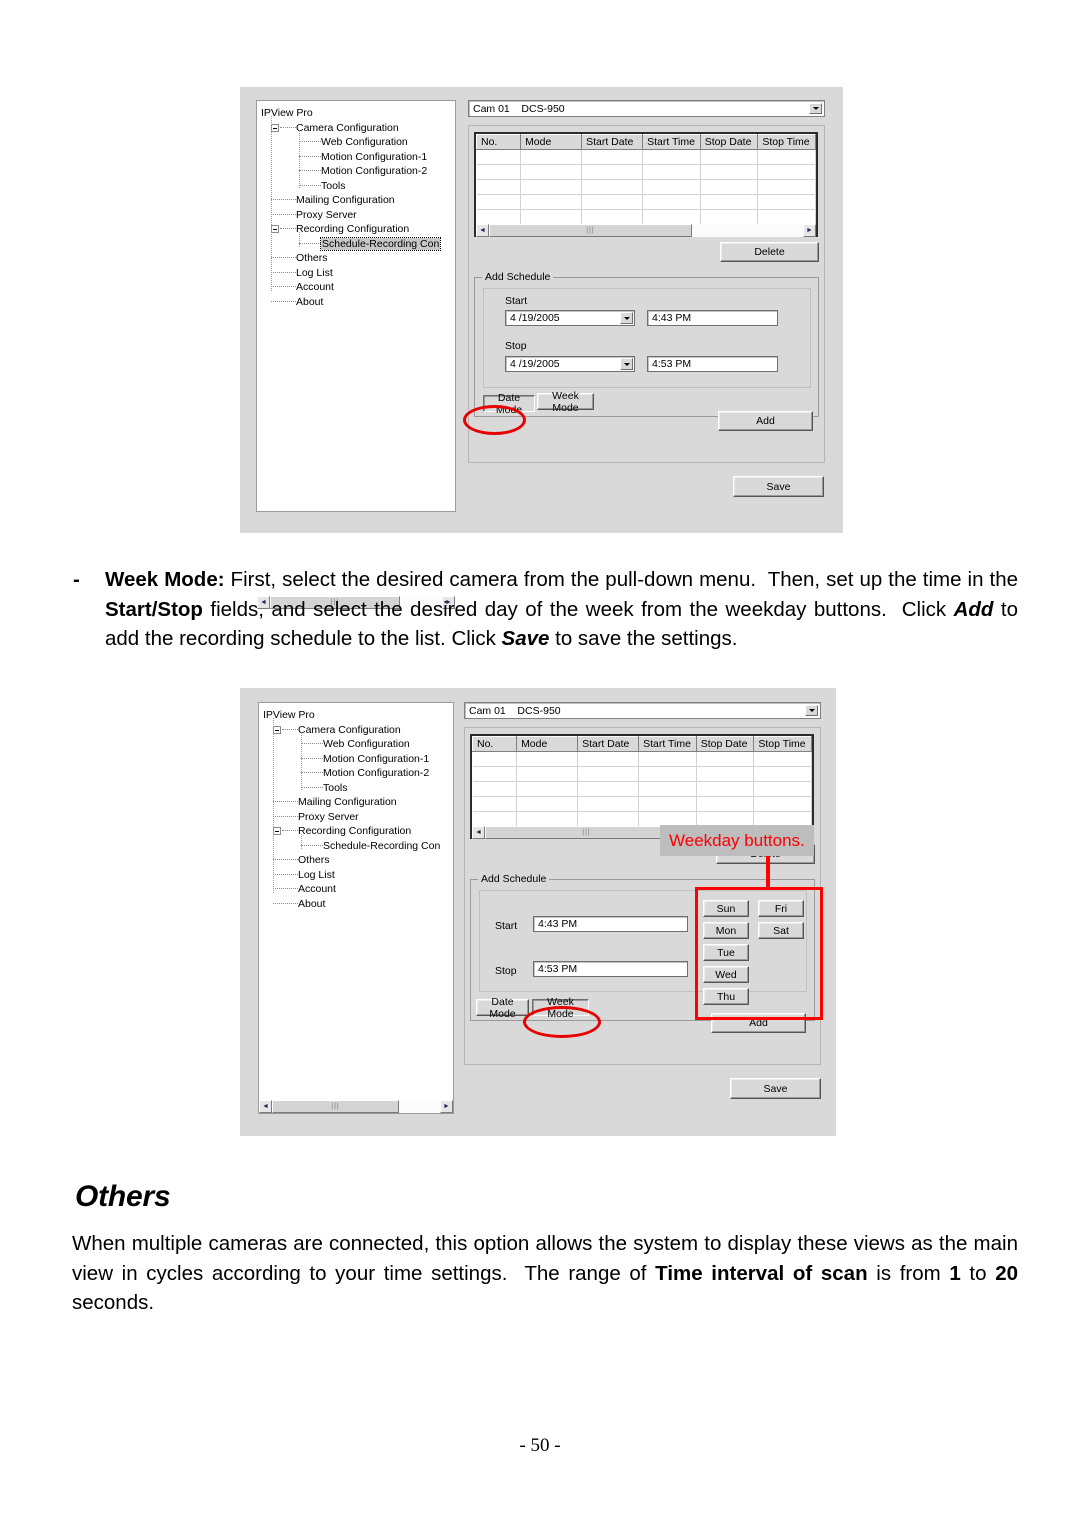 The height and width of the screenshot is (1528, 1080). Describe the element at coordinates (781, 930) in the screenshot. I see `weekday-button-sat: Sat` at that location.